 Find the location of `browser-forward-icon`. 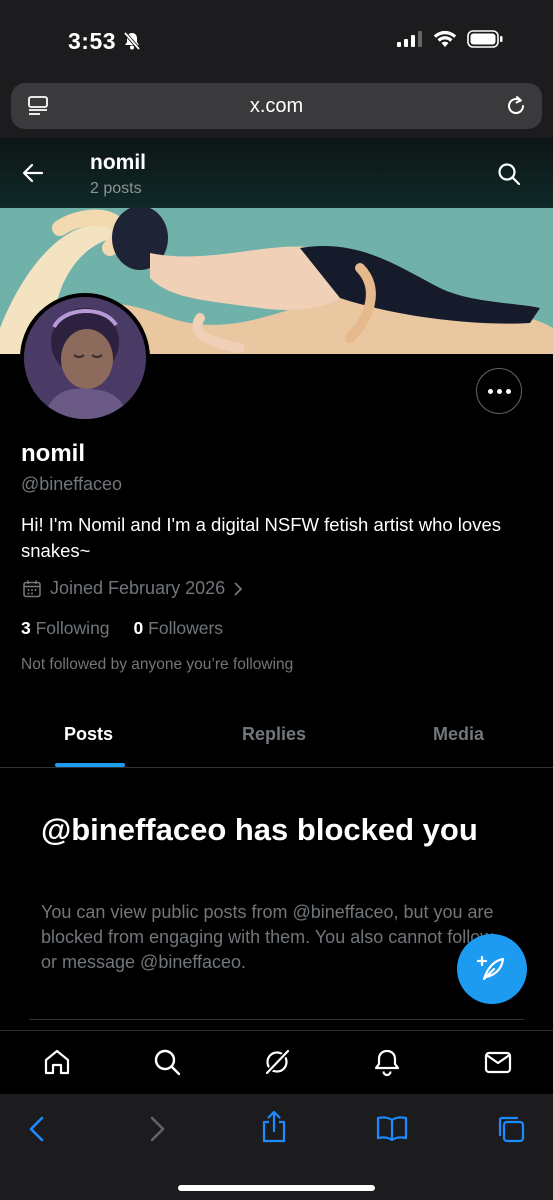

browser-forward-icon is located at coordinates (157, 1131).